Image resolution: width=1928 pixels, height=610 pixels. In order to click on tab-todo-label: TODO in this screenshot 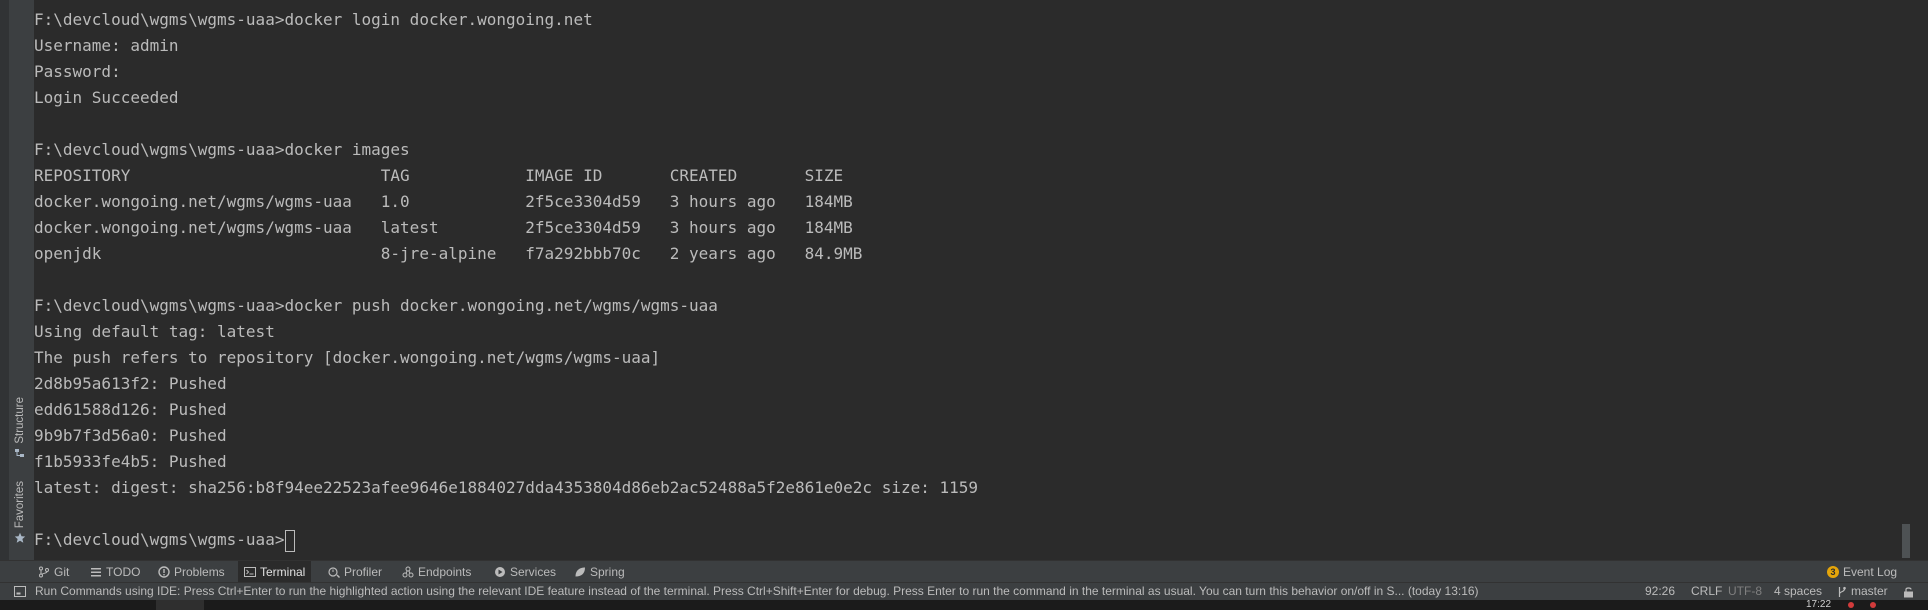, I will do `click(123, 571)`.